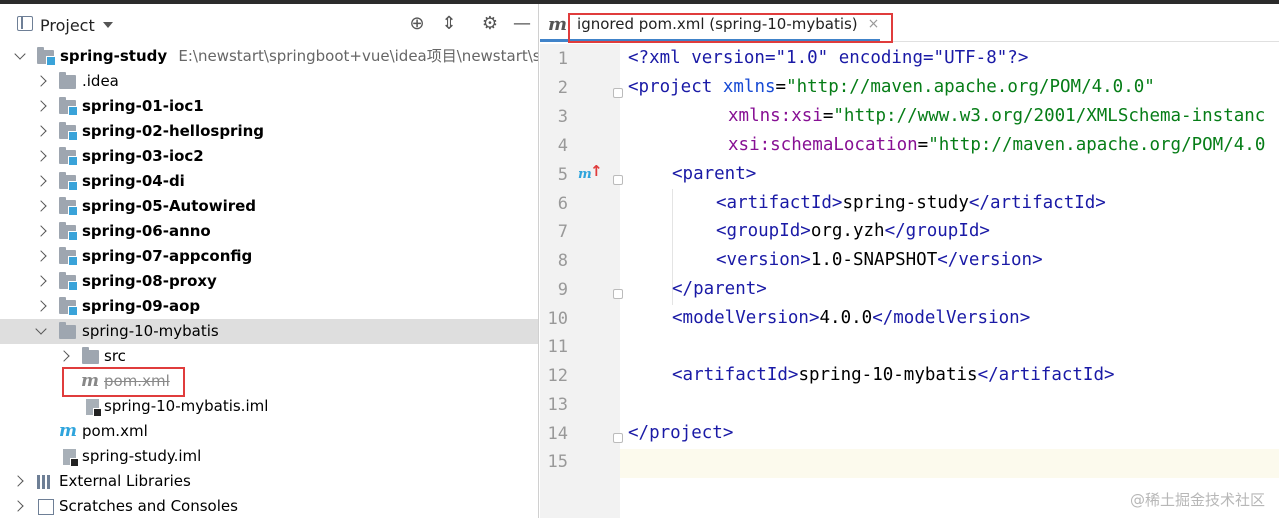 This screenshot has width=1279, height=518. What do you see at coordinates (148, 506) in the screenshot?
I see `tree-item-label: Scratches and Consoles` at bounding box center [148, 506].